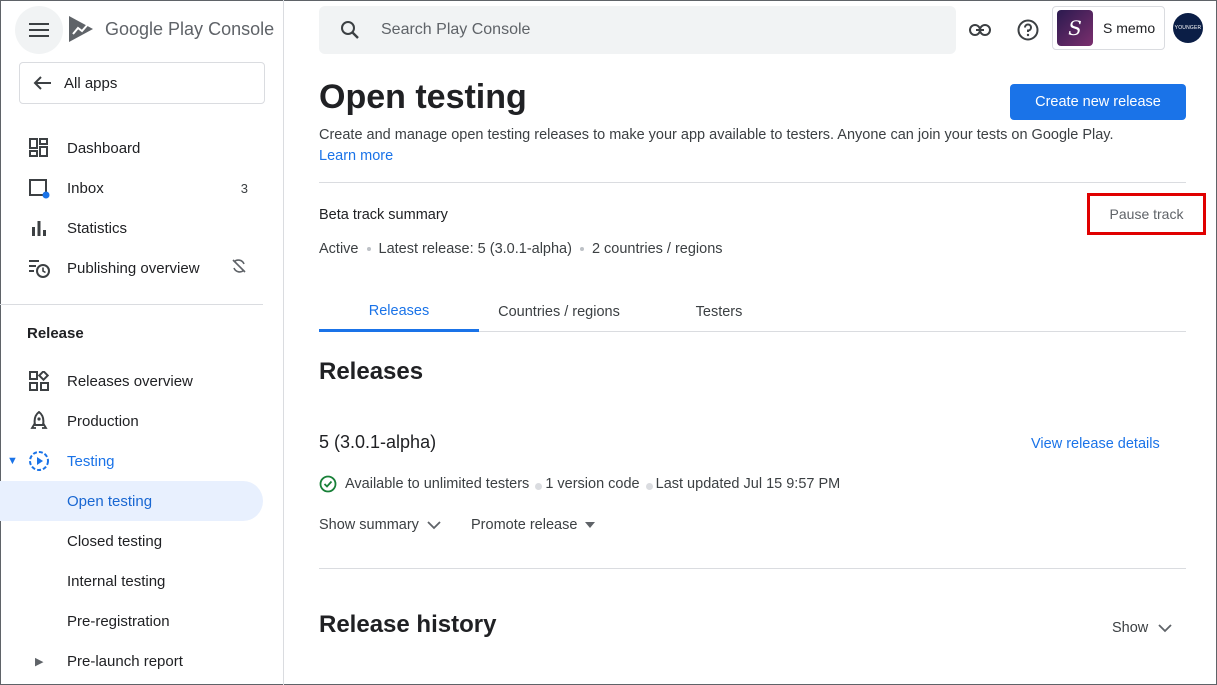  I want to click on testing-icon, so click(39, 461).